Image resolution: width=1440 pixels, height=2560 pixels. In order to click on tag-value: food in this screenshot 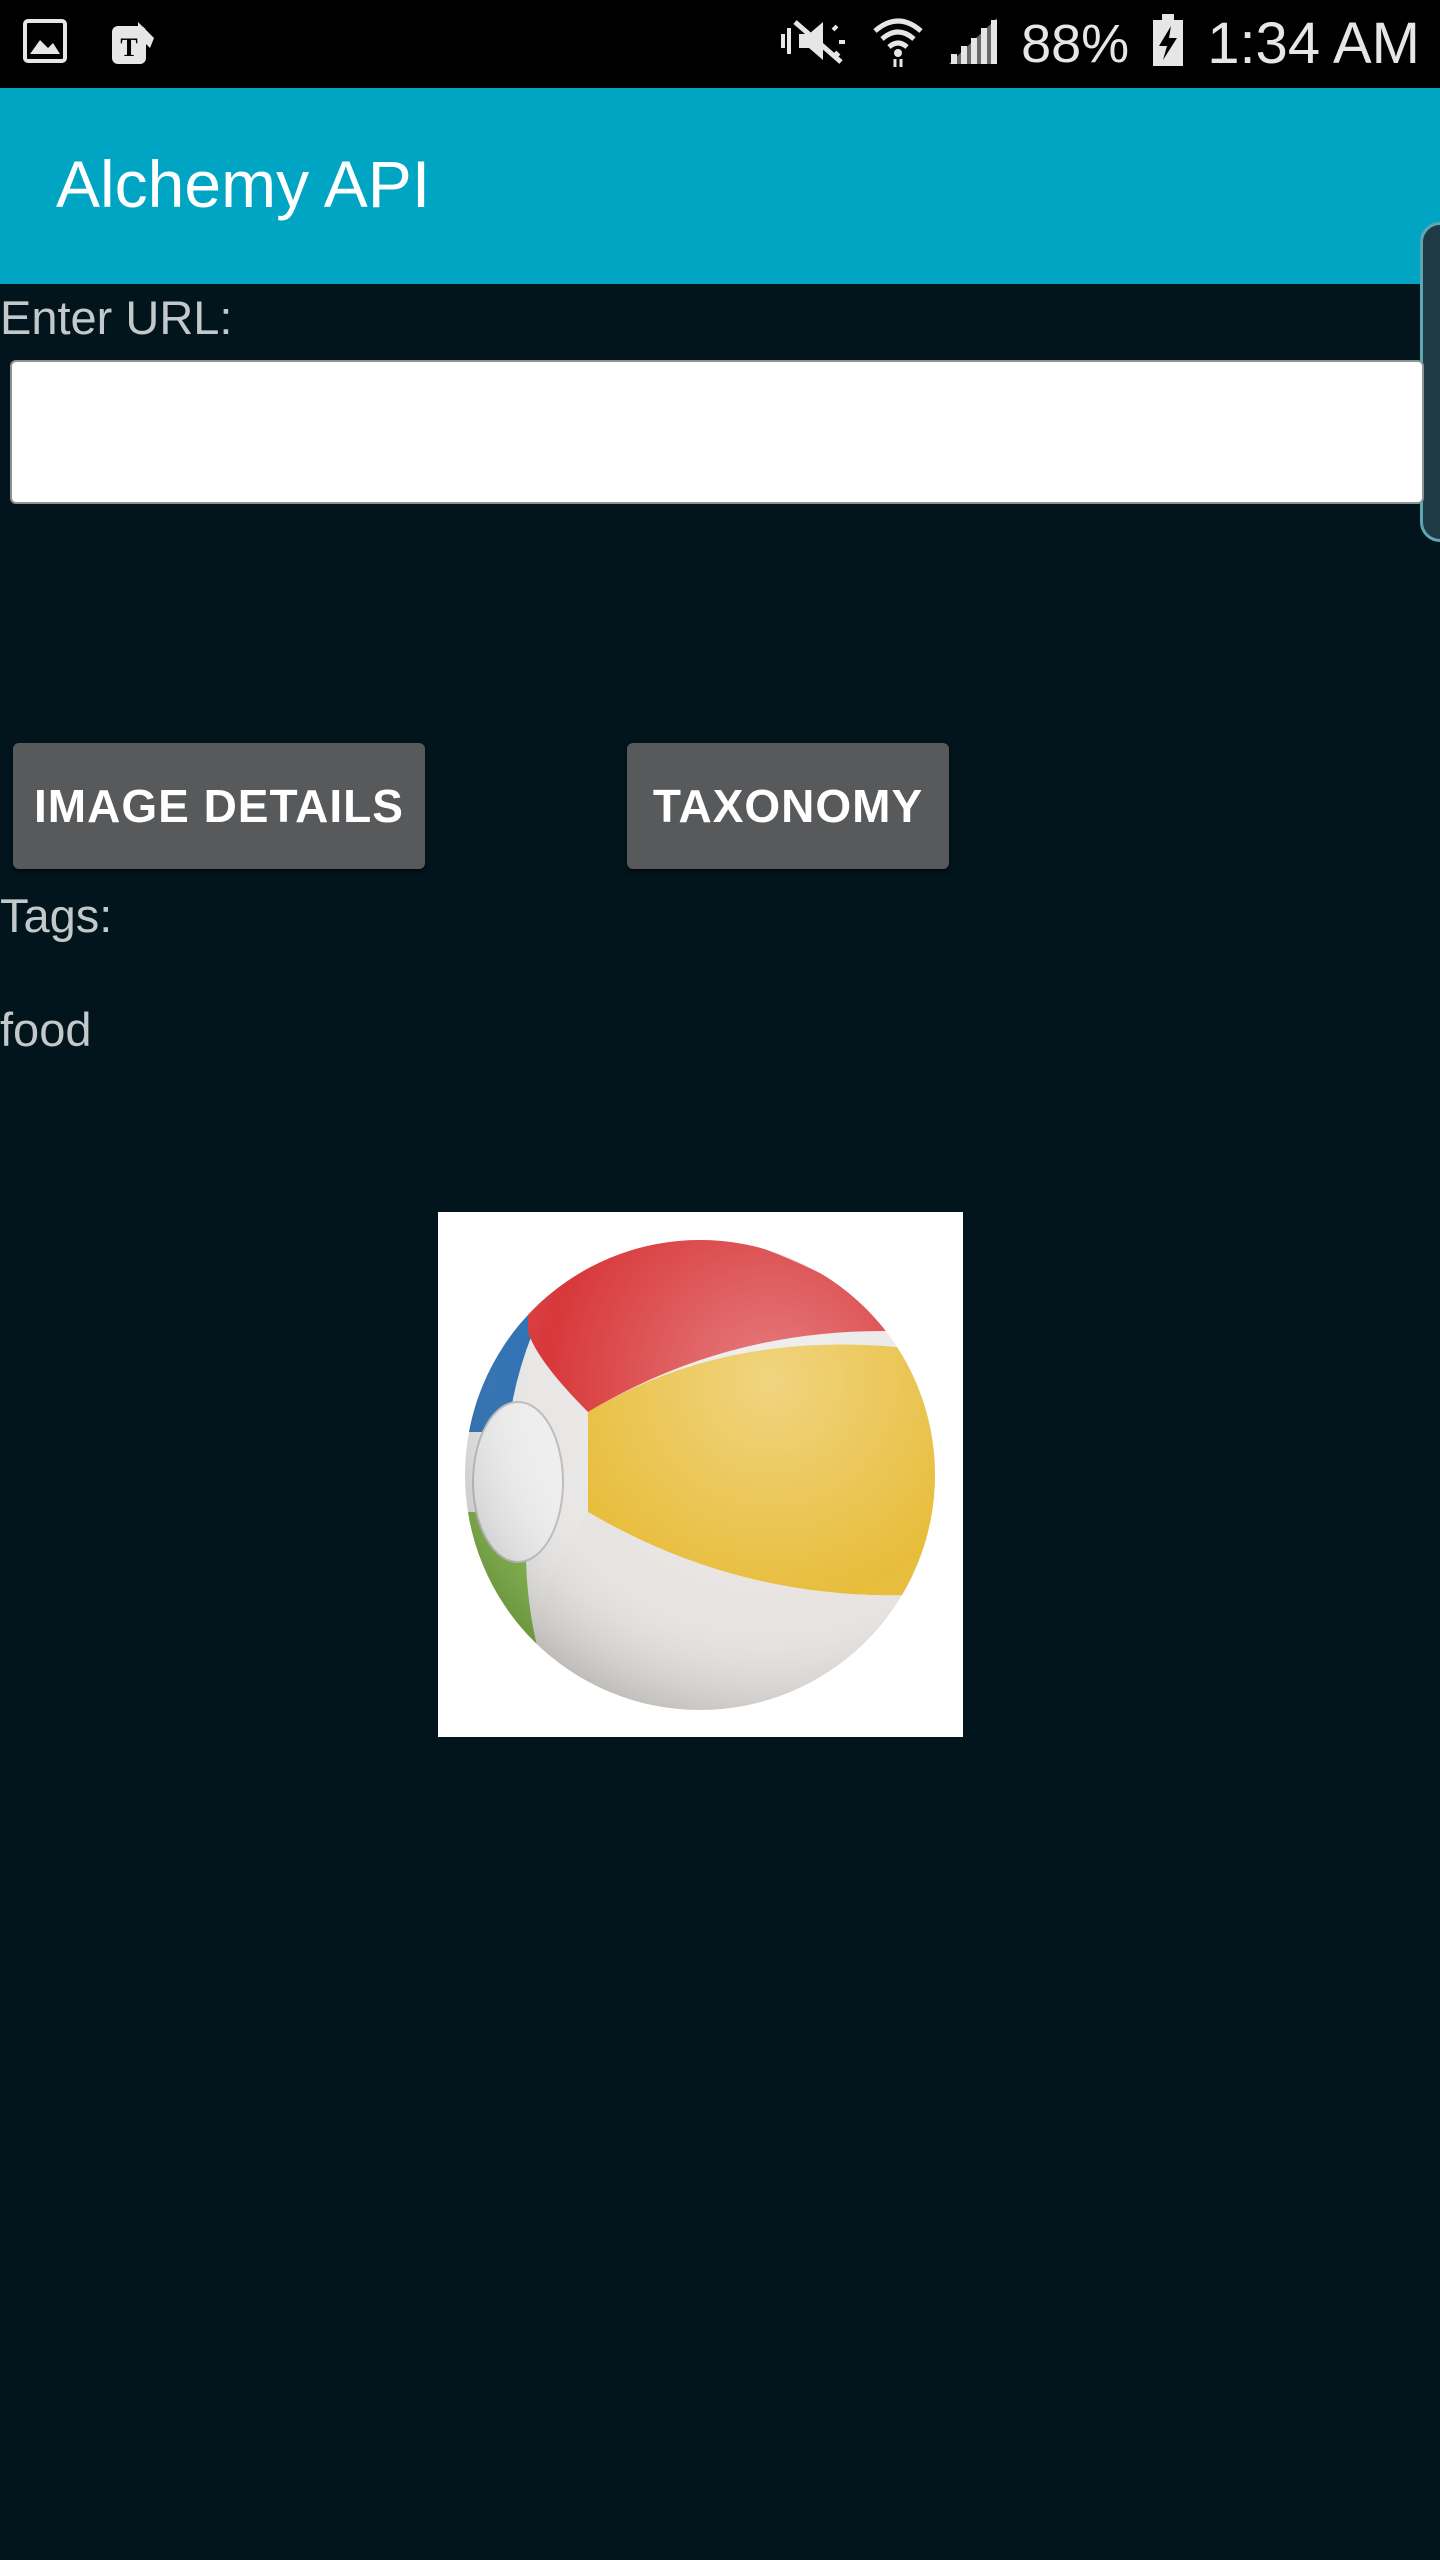, I will do `click(46, 1029)`.